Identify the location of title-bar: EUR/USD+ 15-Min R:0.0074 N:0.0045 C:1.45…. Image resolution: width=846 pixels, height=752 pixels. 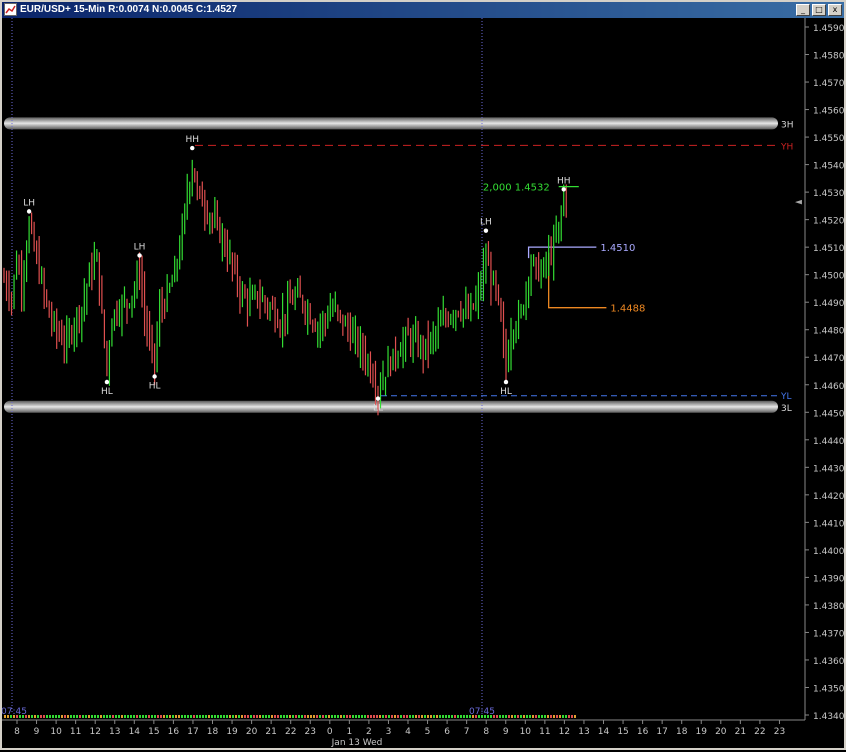
(423, 10).